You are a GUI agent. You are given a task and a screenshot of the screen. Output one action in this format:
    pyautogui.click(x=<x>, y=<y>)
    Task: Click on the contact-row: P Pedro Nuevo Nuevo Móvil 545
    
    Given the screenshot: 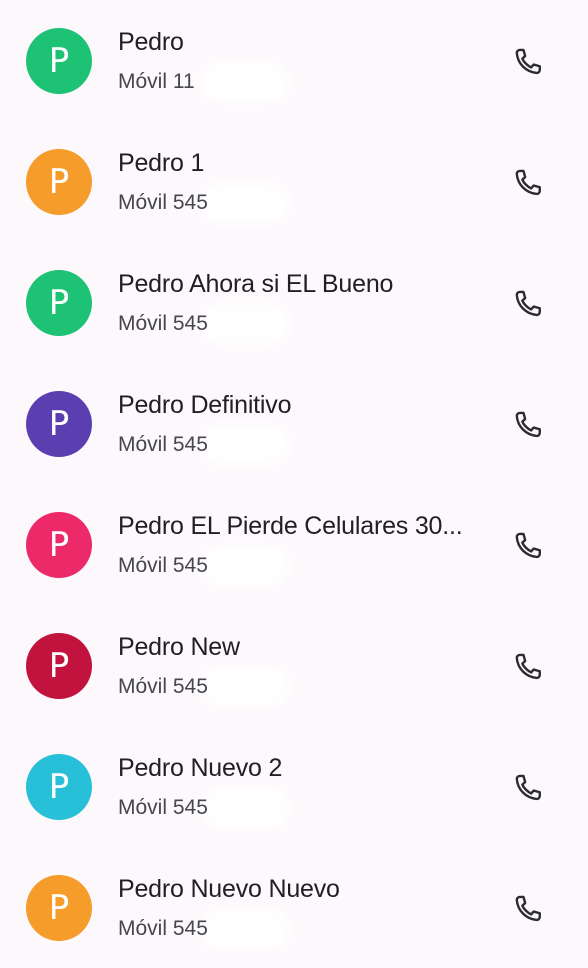 What is the action you would take?
    pyautogui.click(x=294, y=907)
    